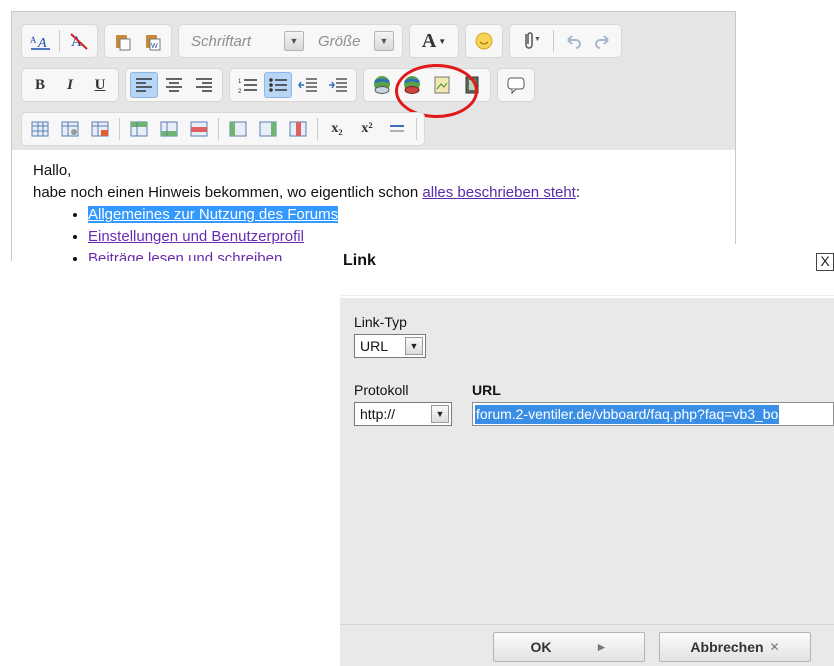 The height and width of the screenshot is (666, 834). Describe the element at coordinates (397, 129) in the screenshot. I see `horizontal-rule-button` at that location.